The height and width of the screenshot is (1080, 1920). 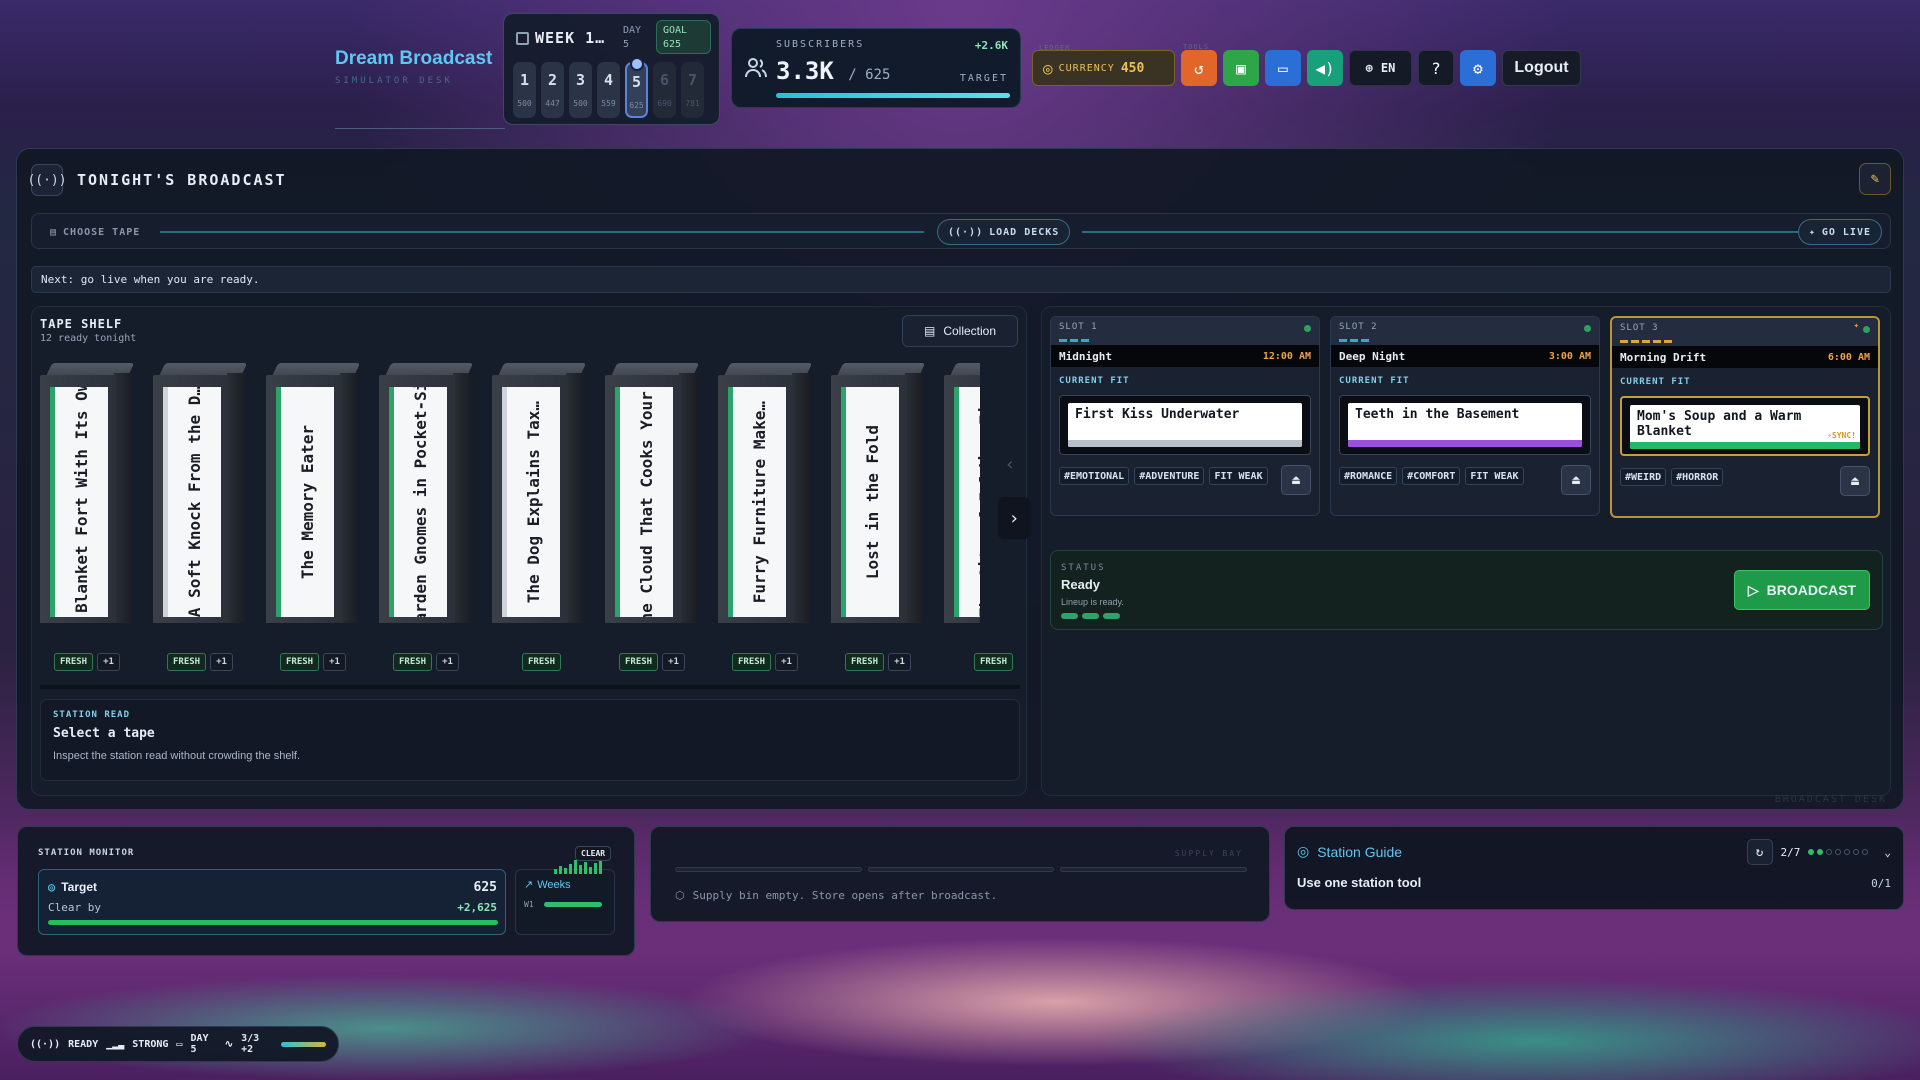 What do you see at coordinates (1541, 68) in the screenshot?
I see `logout-button: Logout` at bounding box center [1541, 68].